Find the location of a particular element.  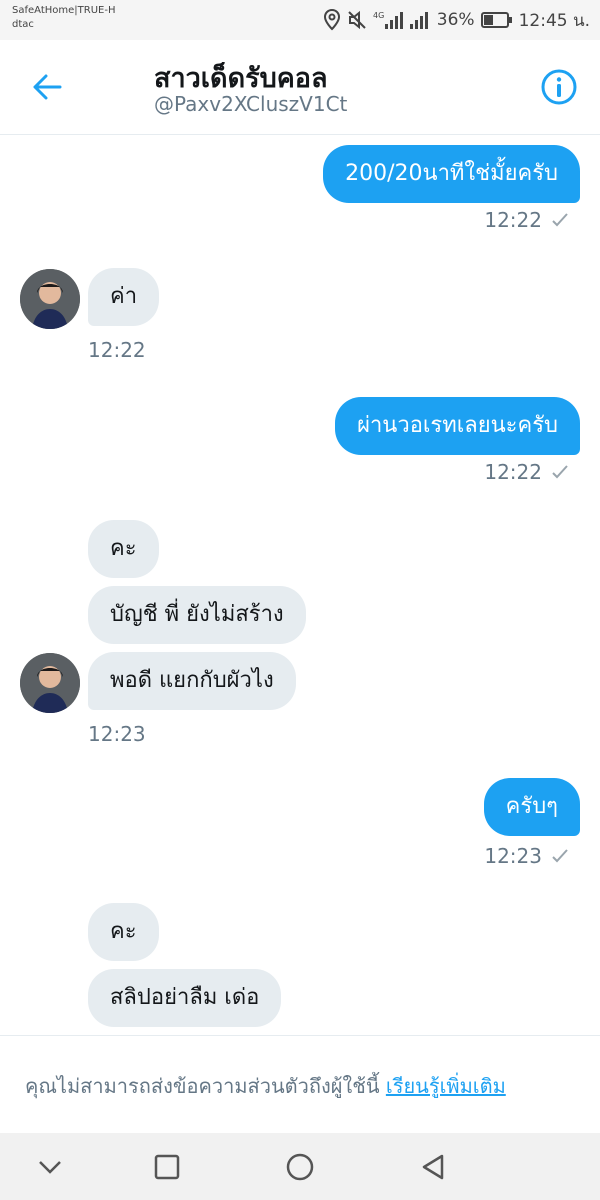

network-label: 4G is located at coordinates (378, 15).